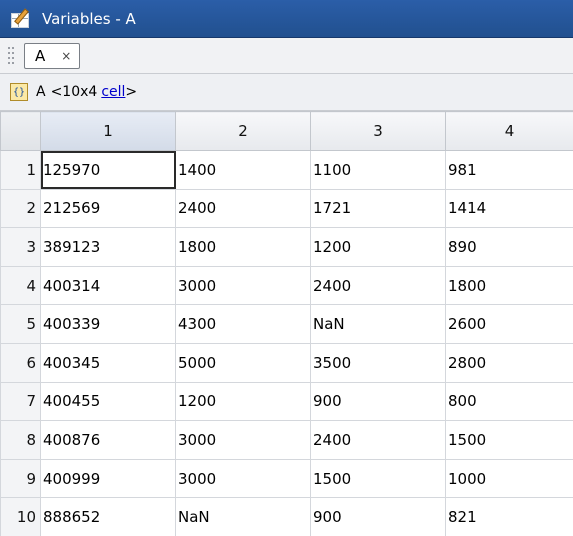 Image resolution: width=573 pixels, height=536 pixels. I want to click on table-cell: 2800, so click(509, 362).